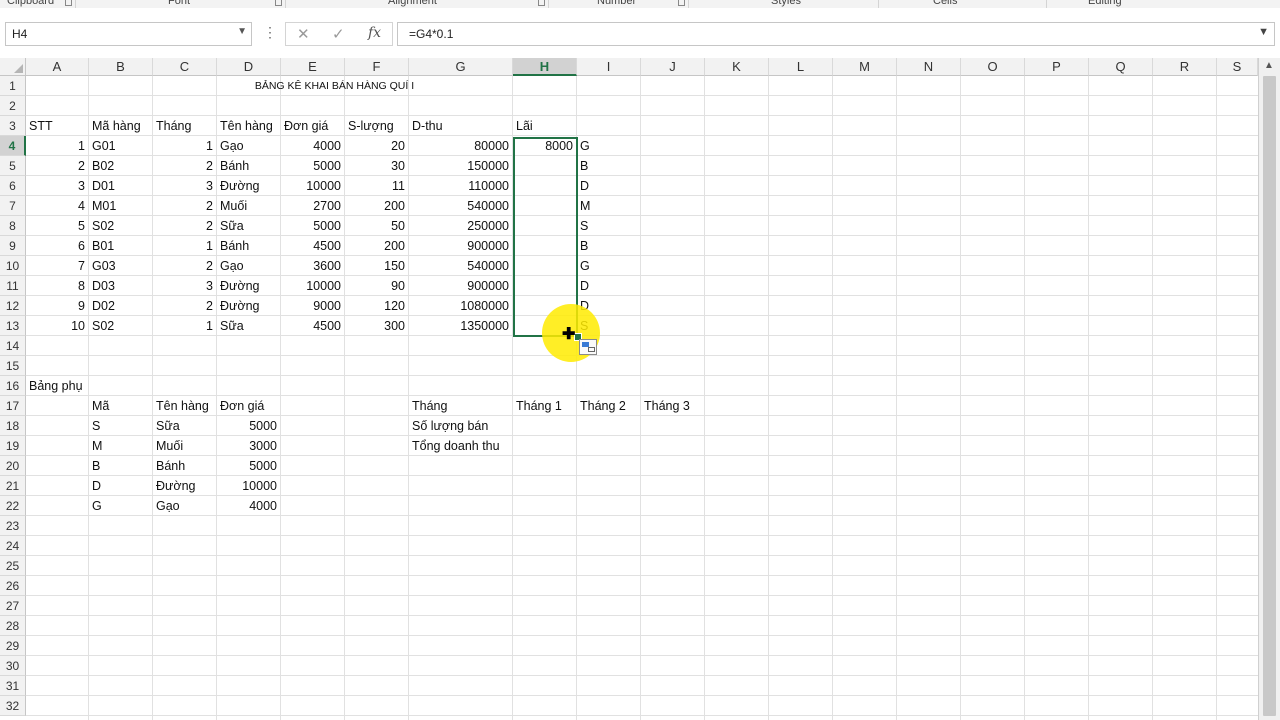 This screenshot has width=1280, height=720. I want to click on row-header-16: 16, so click(13, 386).